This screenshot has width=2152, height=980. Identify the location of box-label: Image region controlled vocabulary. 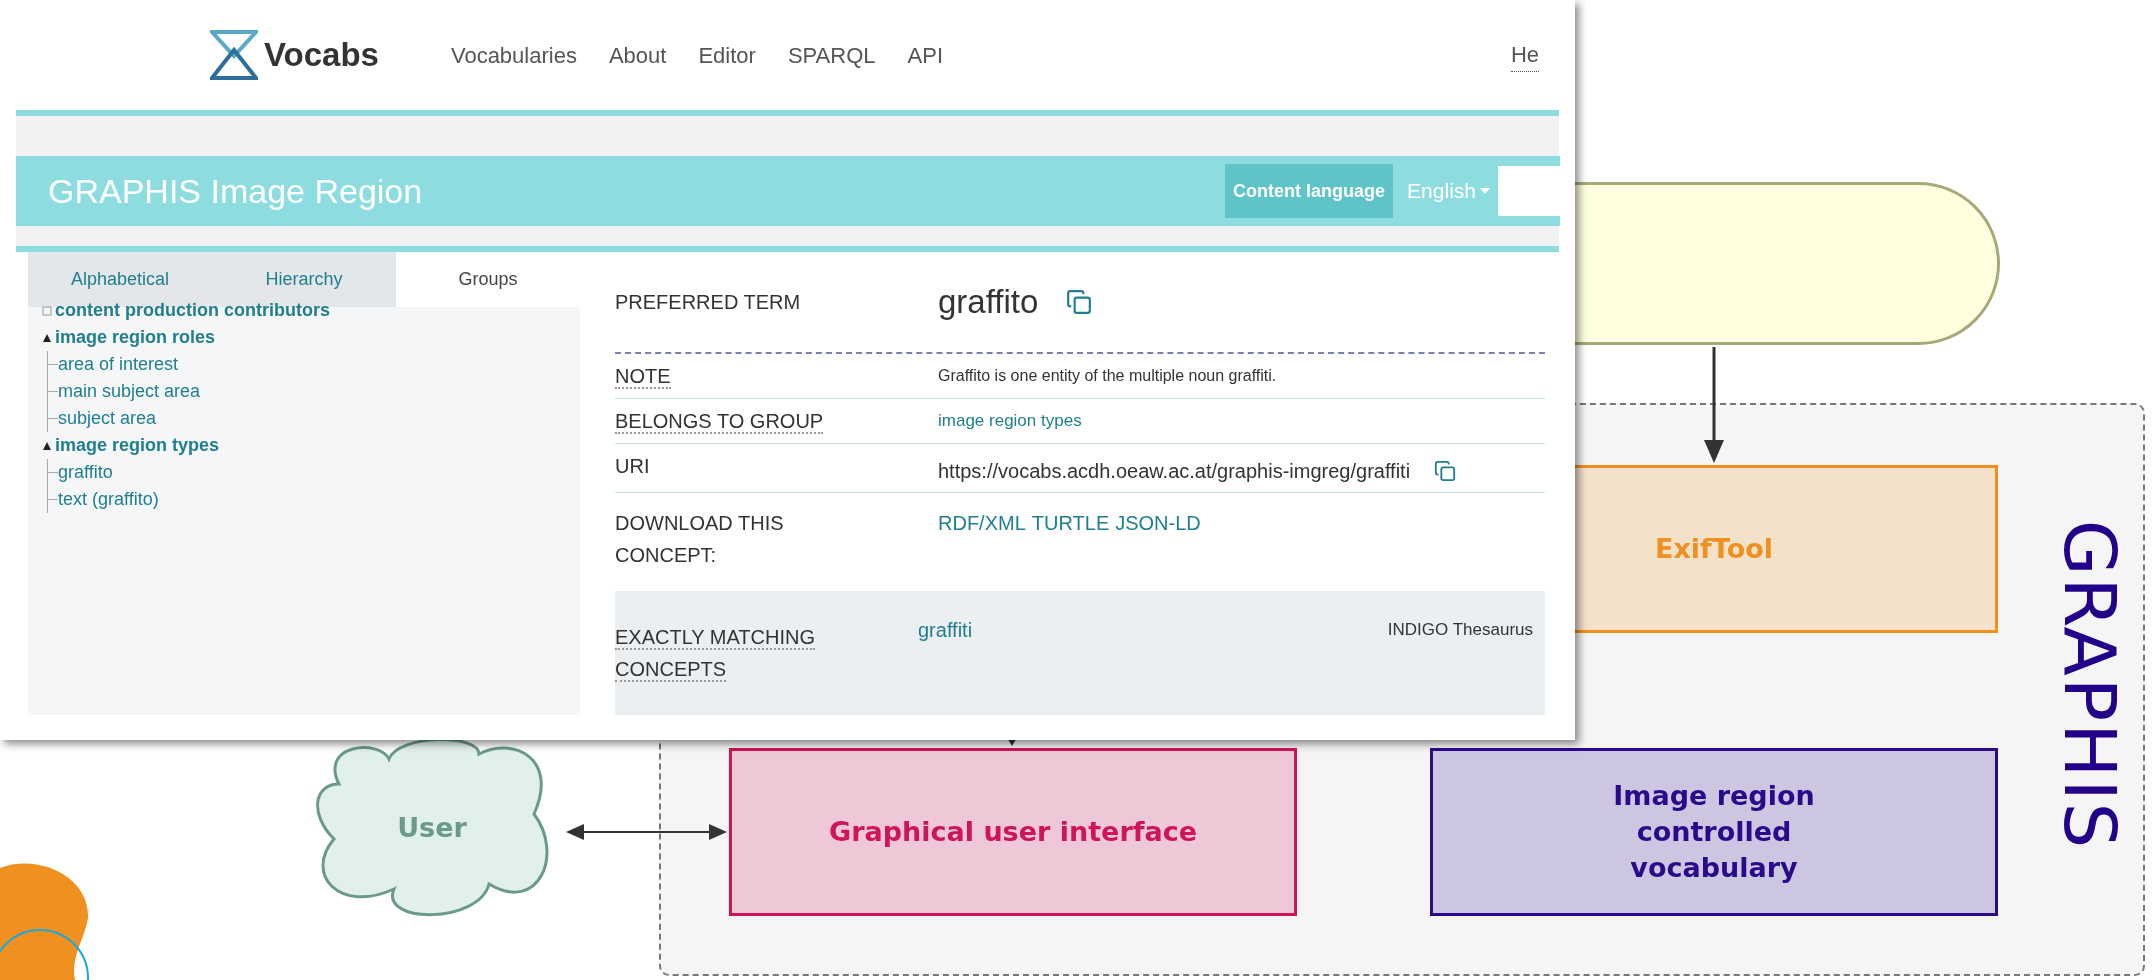
(1714, 832).